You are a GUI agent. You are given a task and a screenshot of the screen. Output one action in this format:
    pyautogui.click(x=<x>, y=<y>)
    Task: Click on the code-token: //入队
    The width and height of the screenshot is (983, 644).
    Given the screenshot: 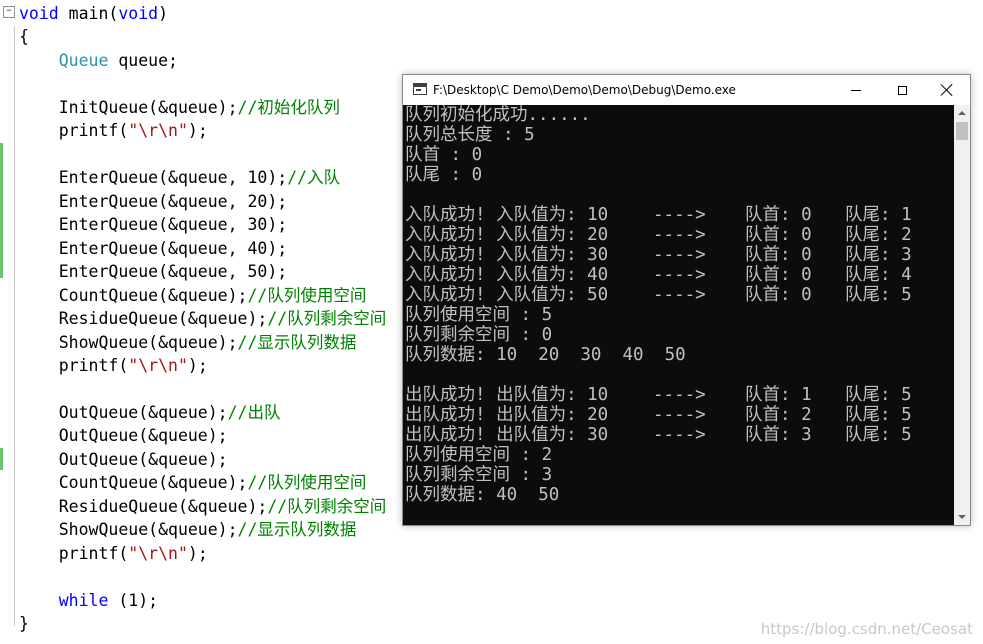 What is the action you would take?
    pyautogui.click(x=314, y=178)
    